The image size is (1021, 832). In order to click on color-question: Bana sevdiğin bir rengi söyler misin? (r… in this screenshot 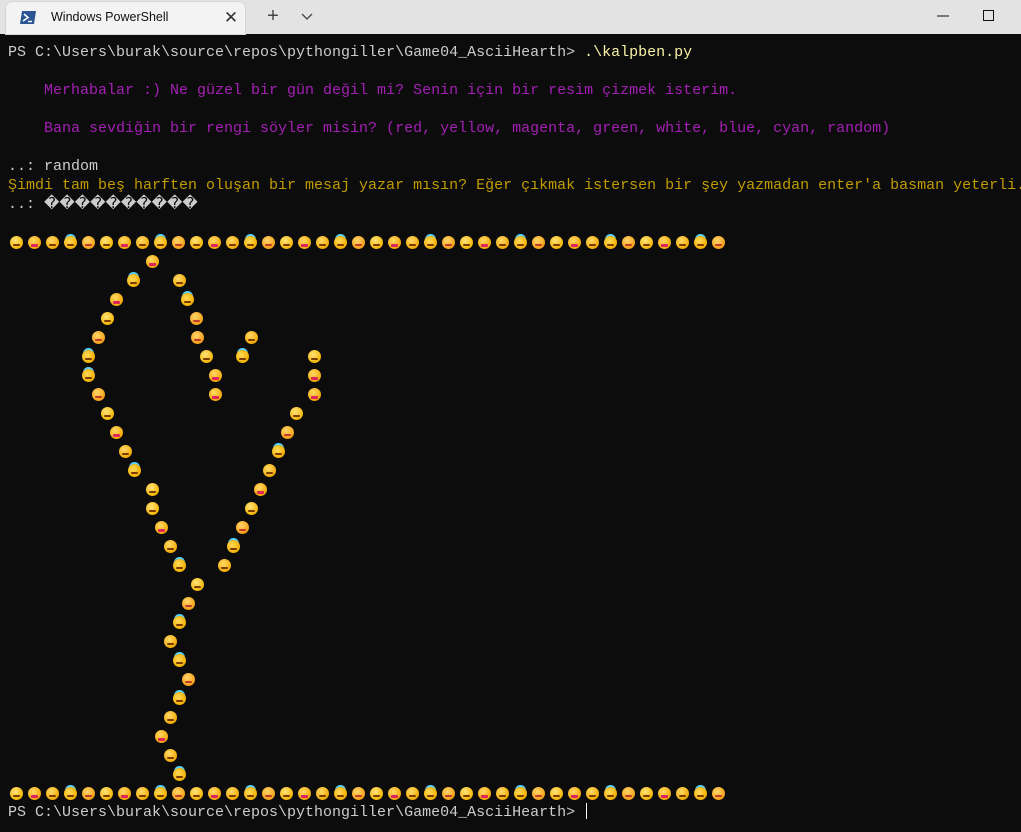, I will do `click(449, 128)`.